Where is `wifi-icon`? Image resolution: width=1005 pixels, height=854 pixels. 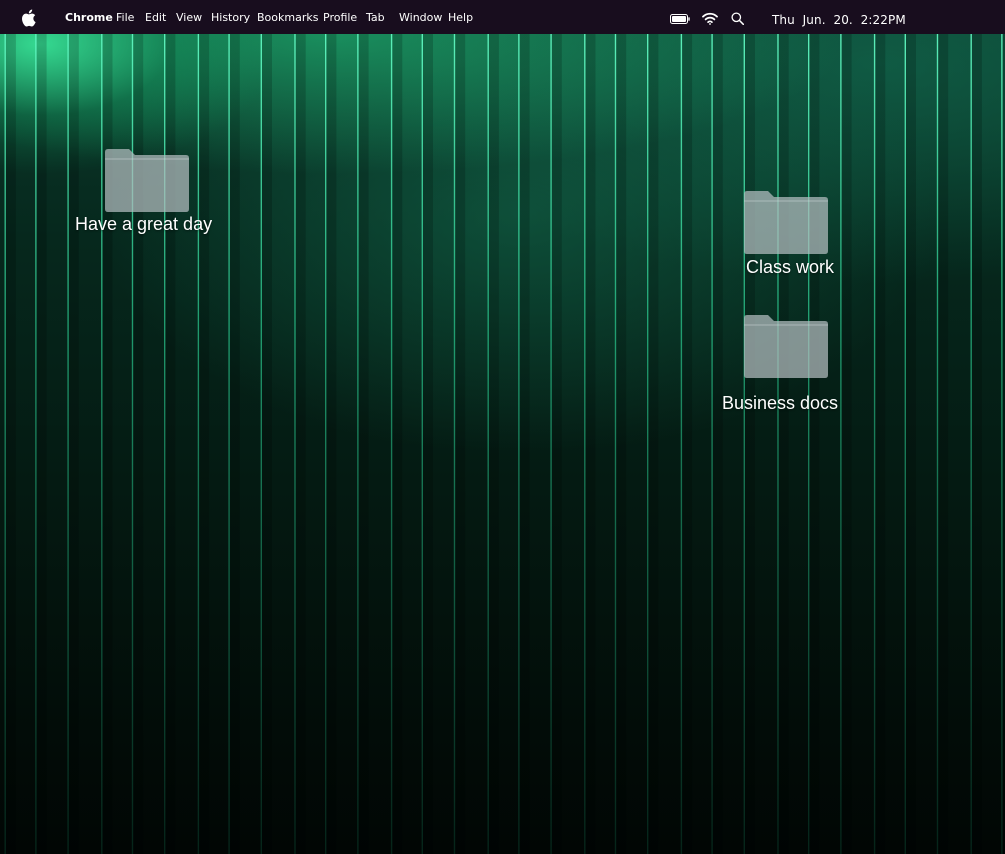 wifi-icon is located at coordinates (710, 18).